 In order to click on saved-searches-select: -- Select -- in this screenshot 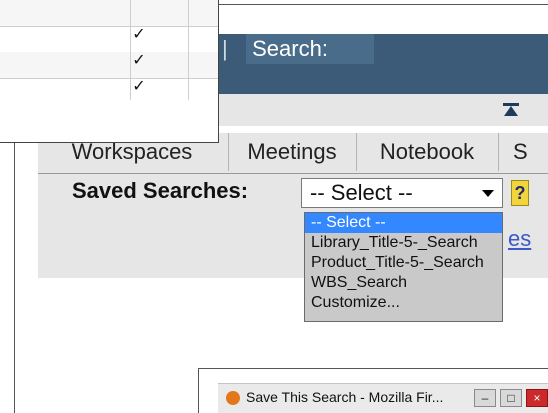, I will do `click(402, 193)`.